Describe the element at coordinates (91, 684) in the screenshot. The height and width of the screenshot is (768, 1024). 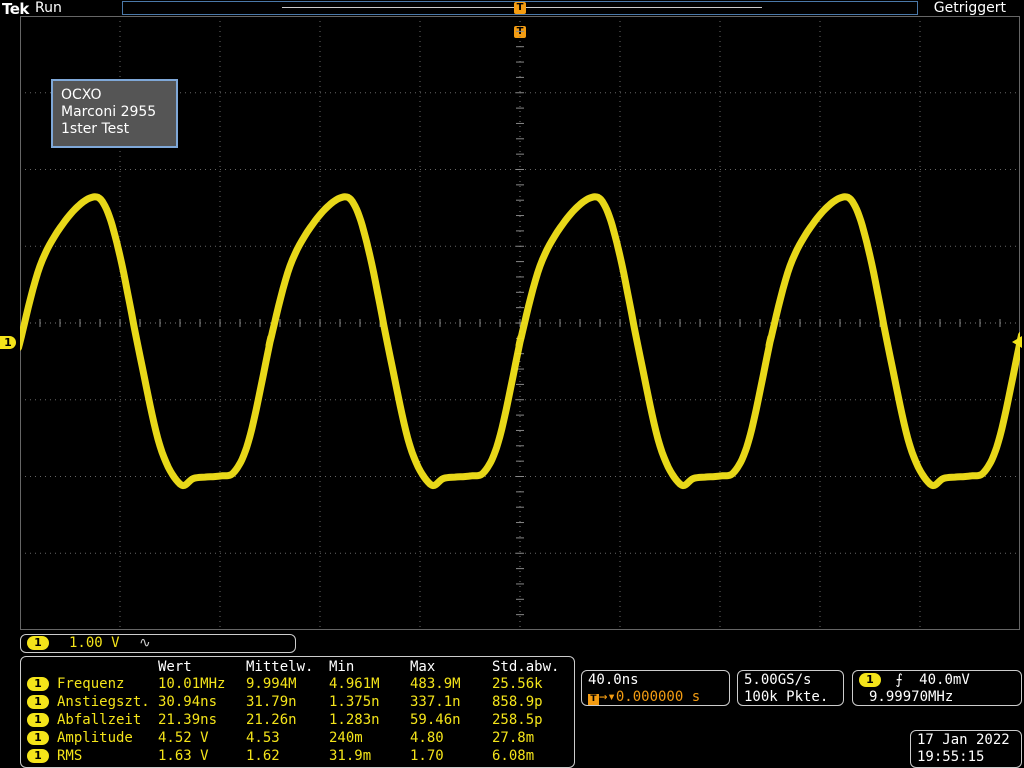
I see `meas-name: Frequenz` at that location.